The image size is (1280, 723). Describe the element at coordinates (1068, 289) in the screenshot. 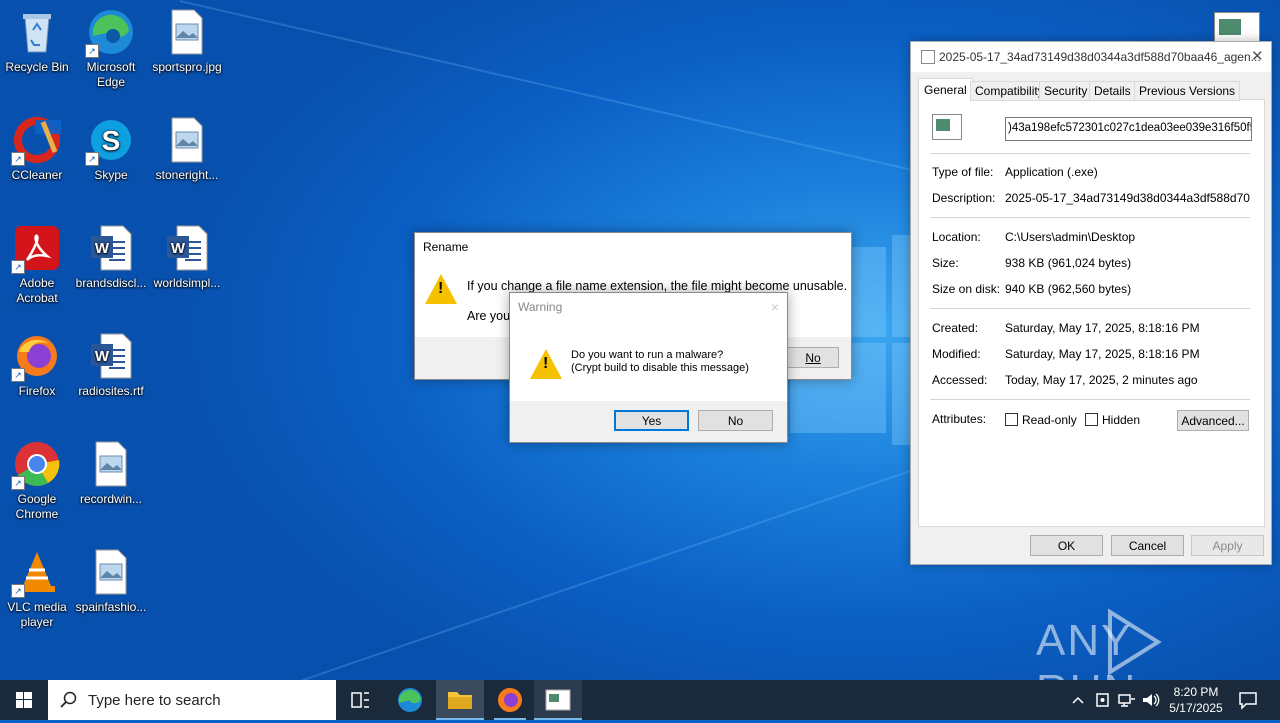

I see `size-on-disk-value: 940 KB (962,560 bytes)` at that location.